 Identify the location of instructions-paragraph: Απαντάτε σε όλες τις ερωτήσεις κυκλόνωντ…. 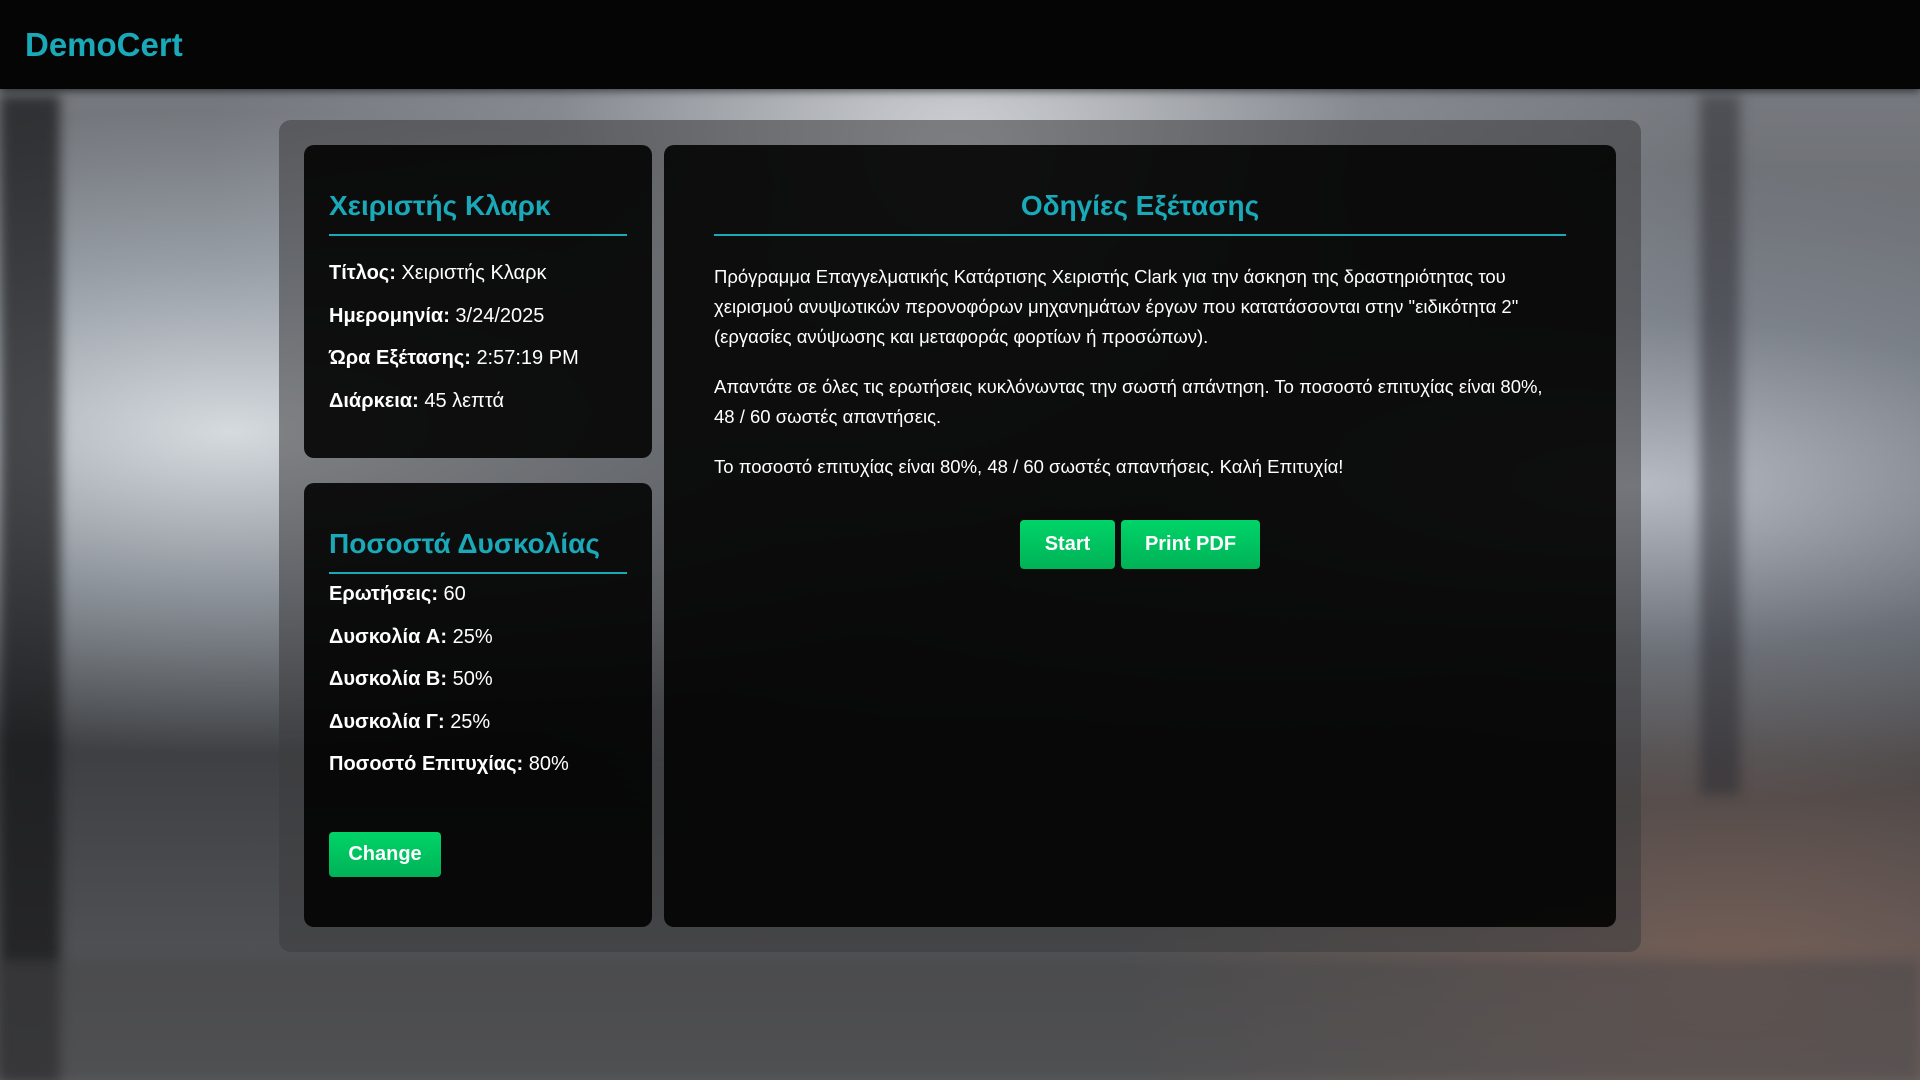
(1128, 401).